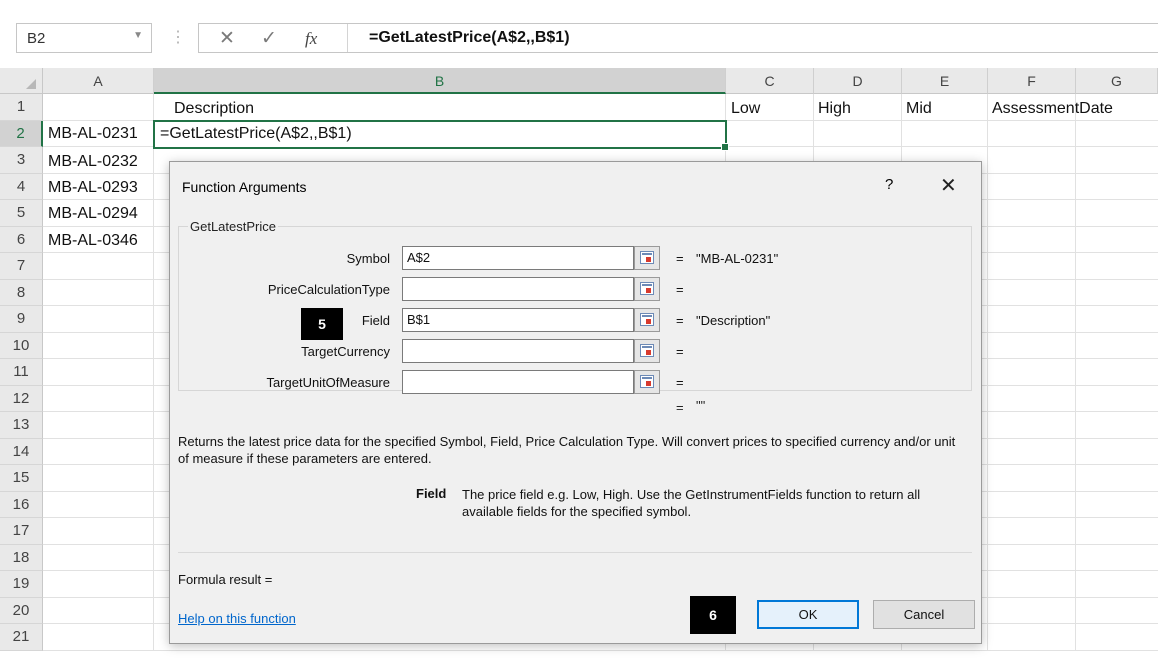 The height and width of the screenshot is (664, 1158). I want to click on cell-a3: MB-AL-0232, so click(93, 162).